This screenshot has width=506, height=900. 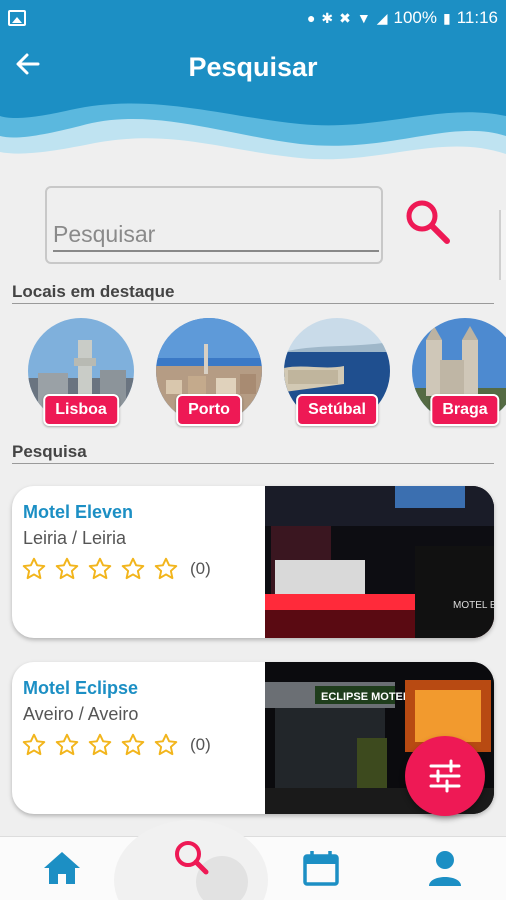 I want to click on calendar-icon, so click(x=321, y=868).